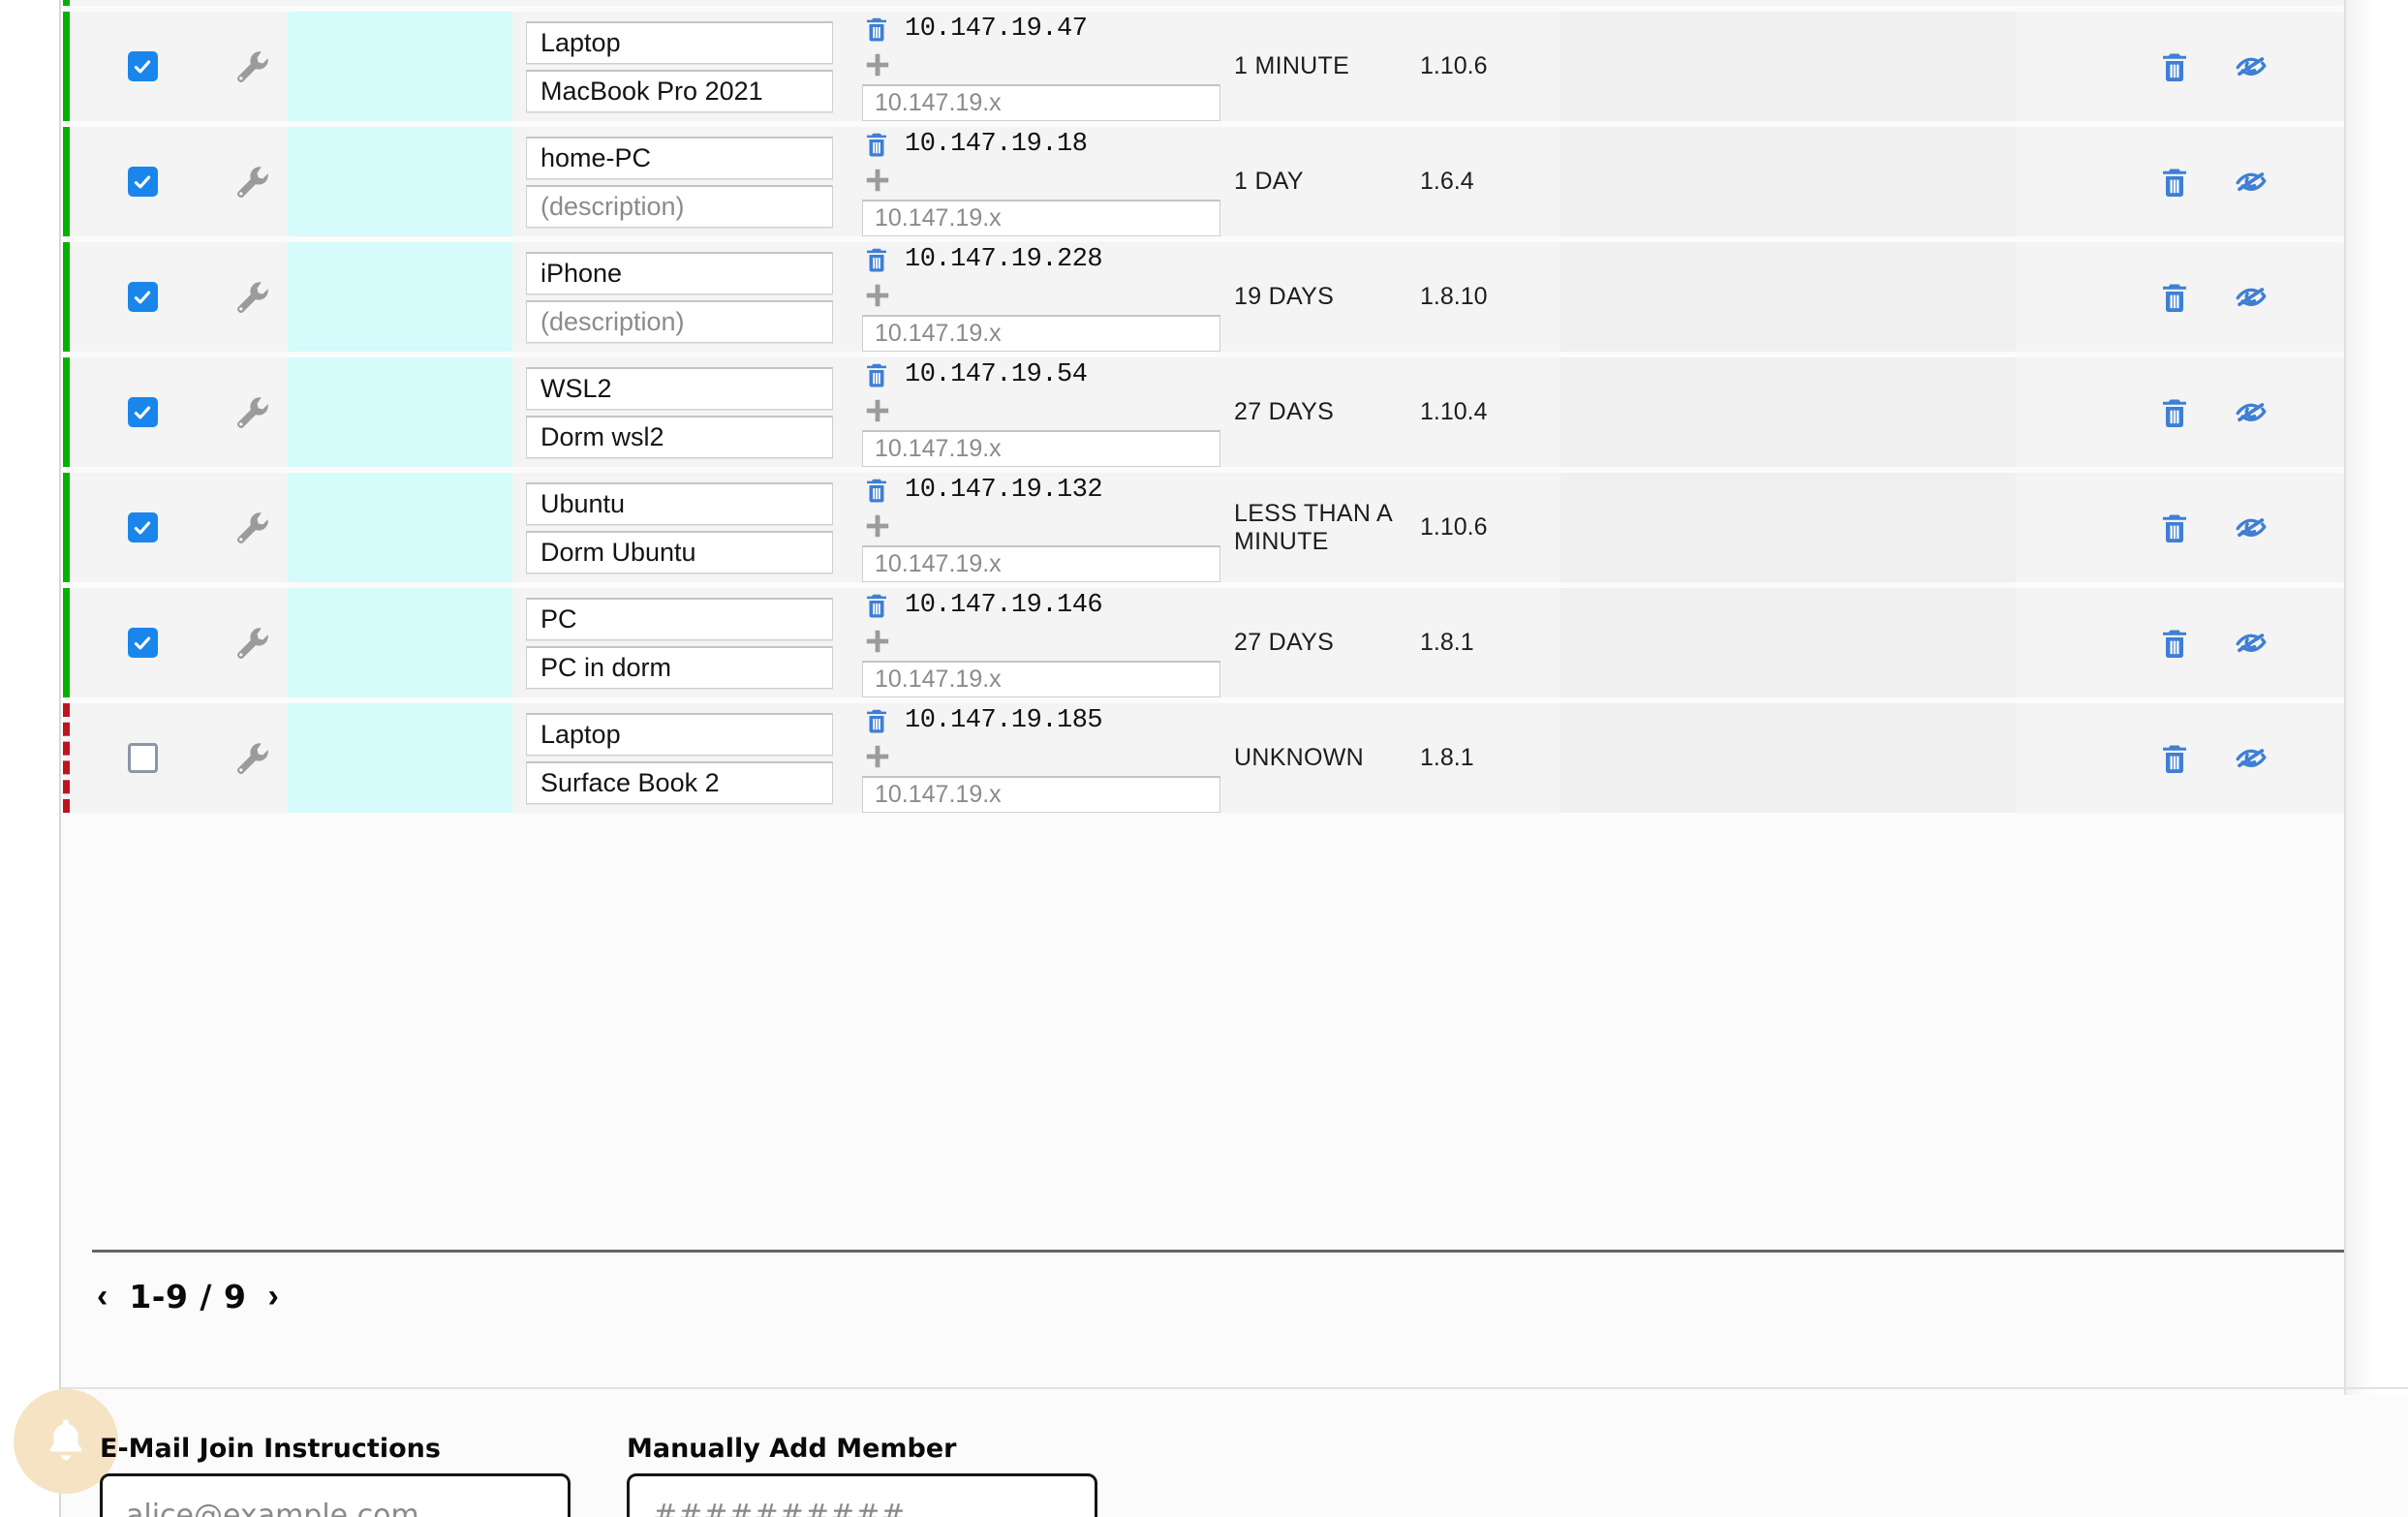 The image size is (2408, 1517). Describe the element at coordinates (679, 667) in the screenshot. I see `row-description-input: PC in dorm` at that location.